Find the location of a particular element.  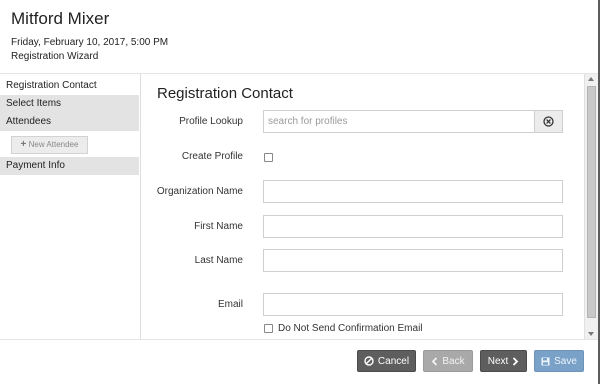

scroll-thumb is located at coordinates (591, 202).